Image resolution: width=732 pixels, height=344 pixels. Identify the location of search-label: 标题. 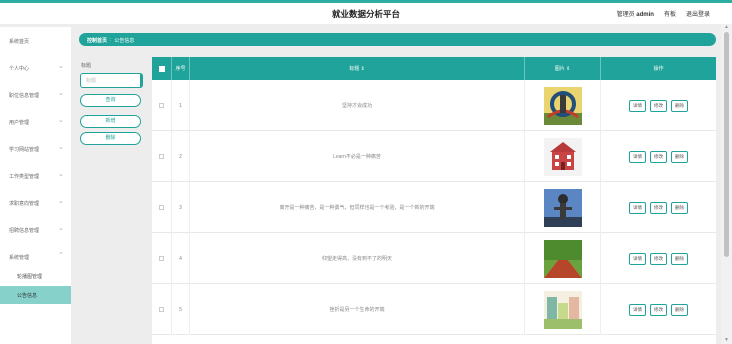
(86, 66).